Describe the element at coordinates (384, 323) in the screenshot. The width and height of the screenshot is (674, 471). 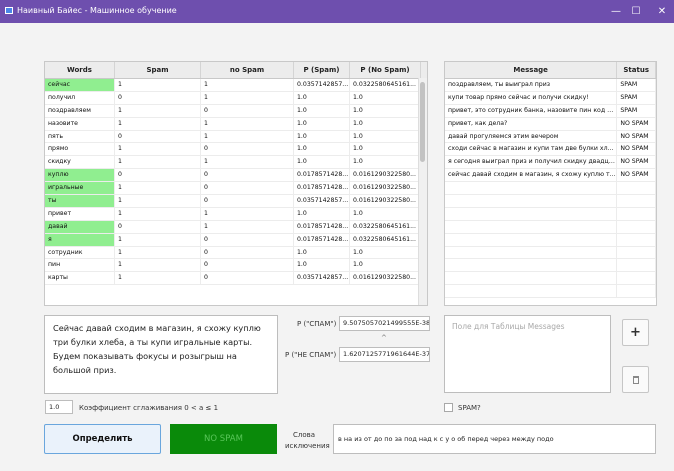
I see `p-spam-field: 9.5075057021499555E-38` at that location.